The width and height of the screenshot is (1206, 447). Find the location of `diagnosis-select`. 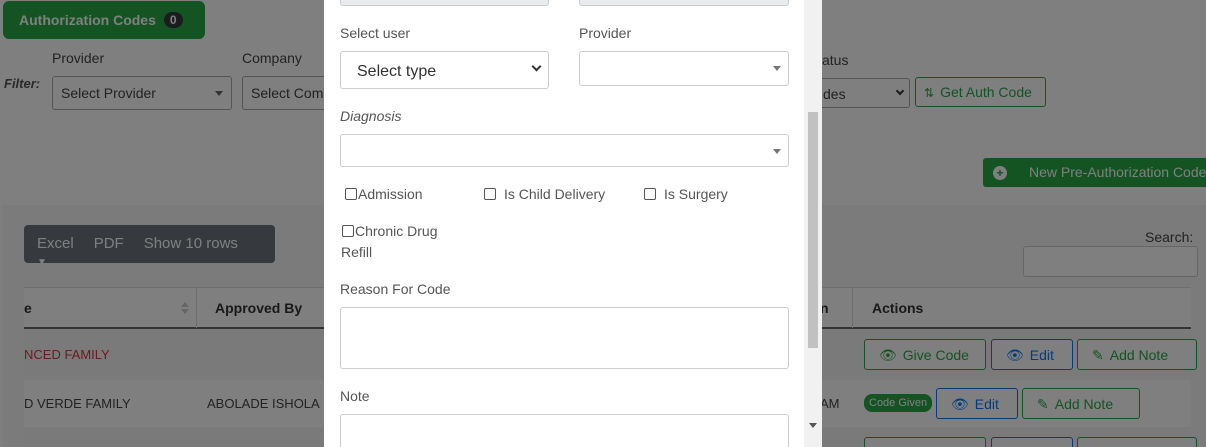

diagnosis-select is located at coordinates (564, 150).